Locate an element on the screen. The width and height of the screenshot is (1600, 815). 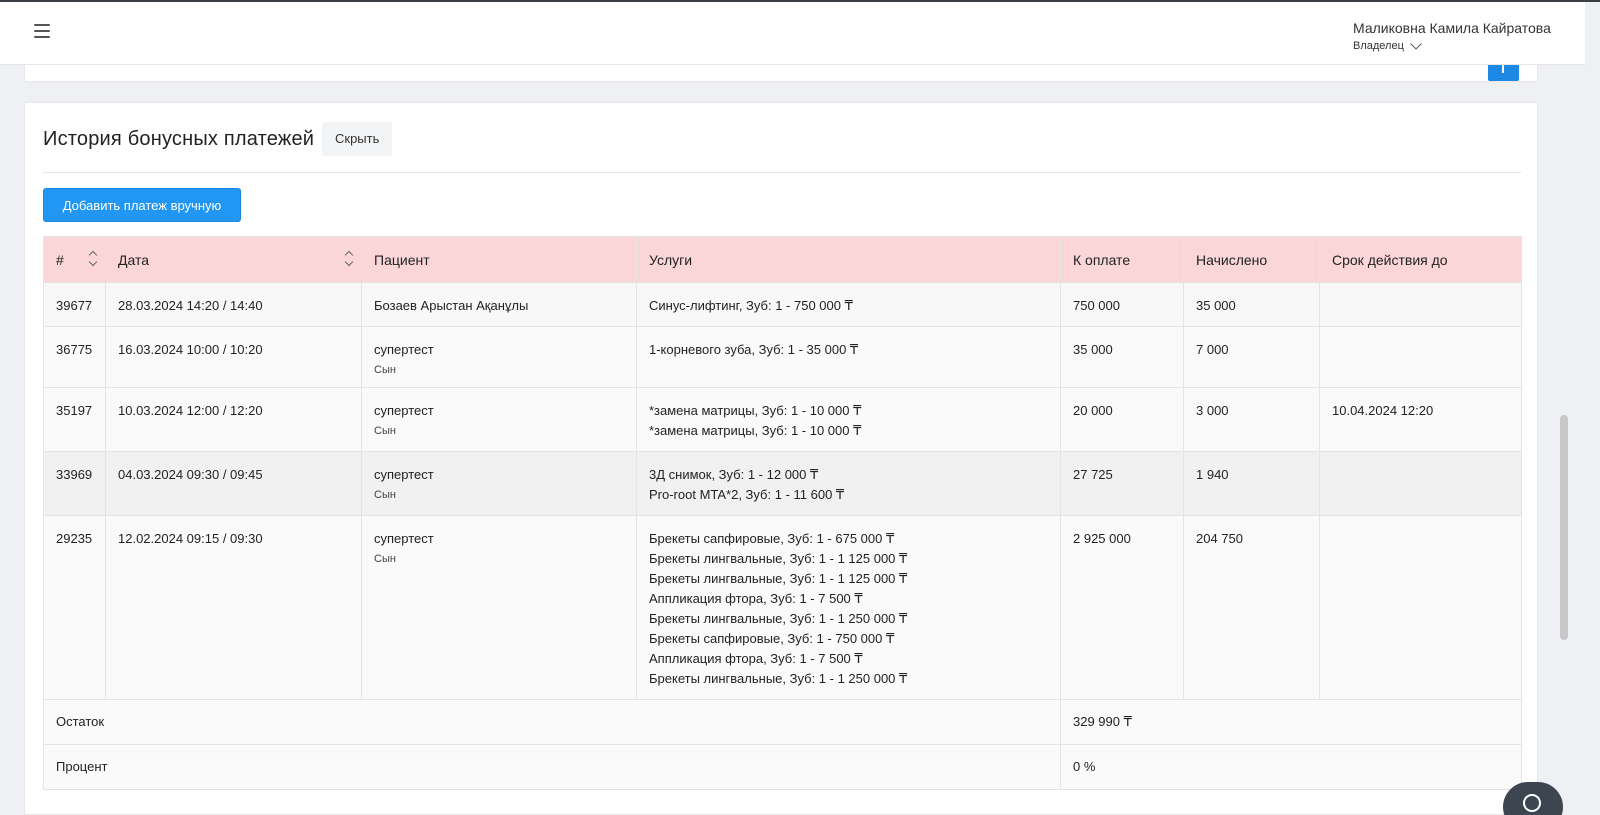
cell-services: 1-корневого зуба, Зуб: 1 - 35 000 ₸ is located at coordinates (848, 357).